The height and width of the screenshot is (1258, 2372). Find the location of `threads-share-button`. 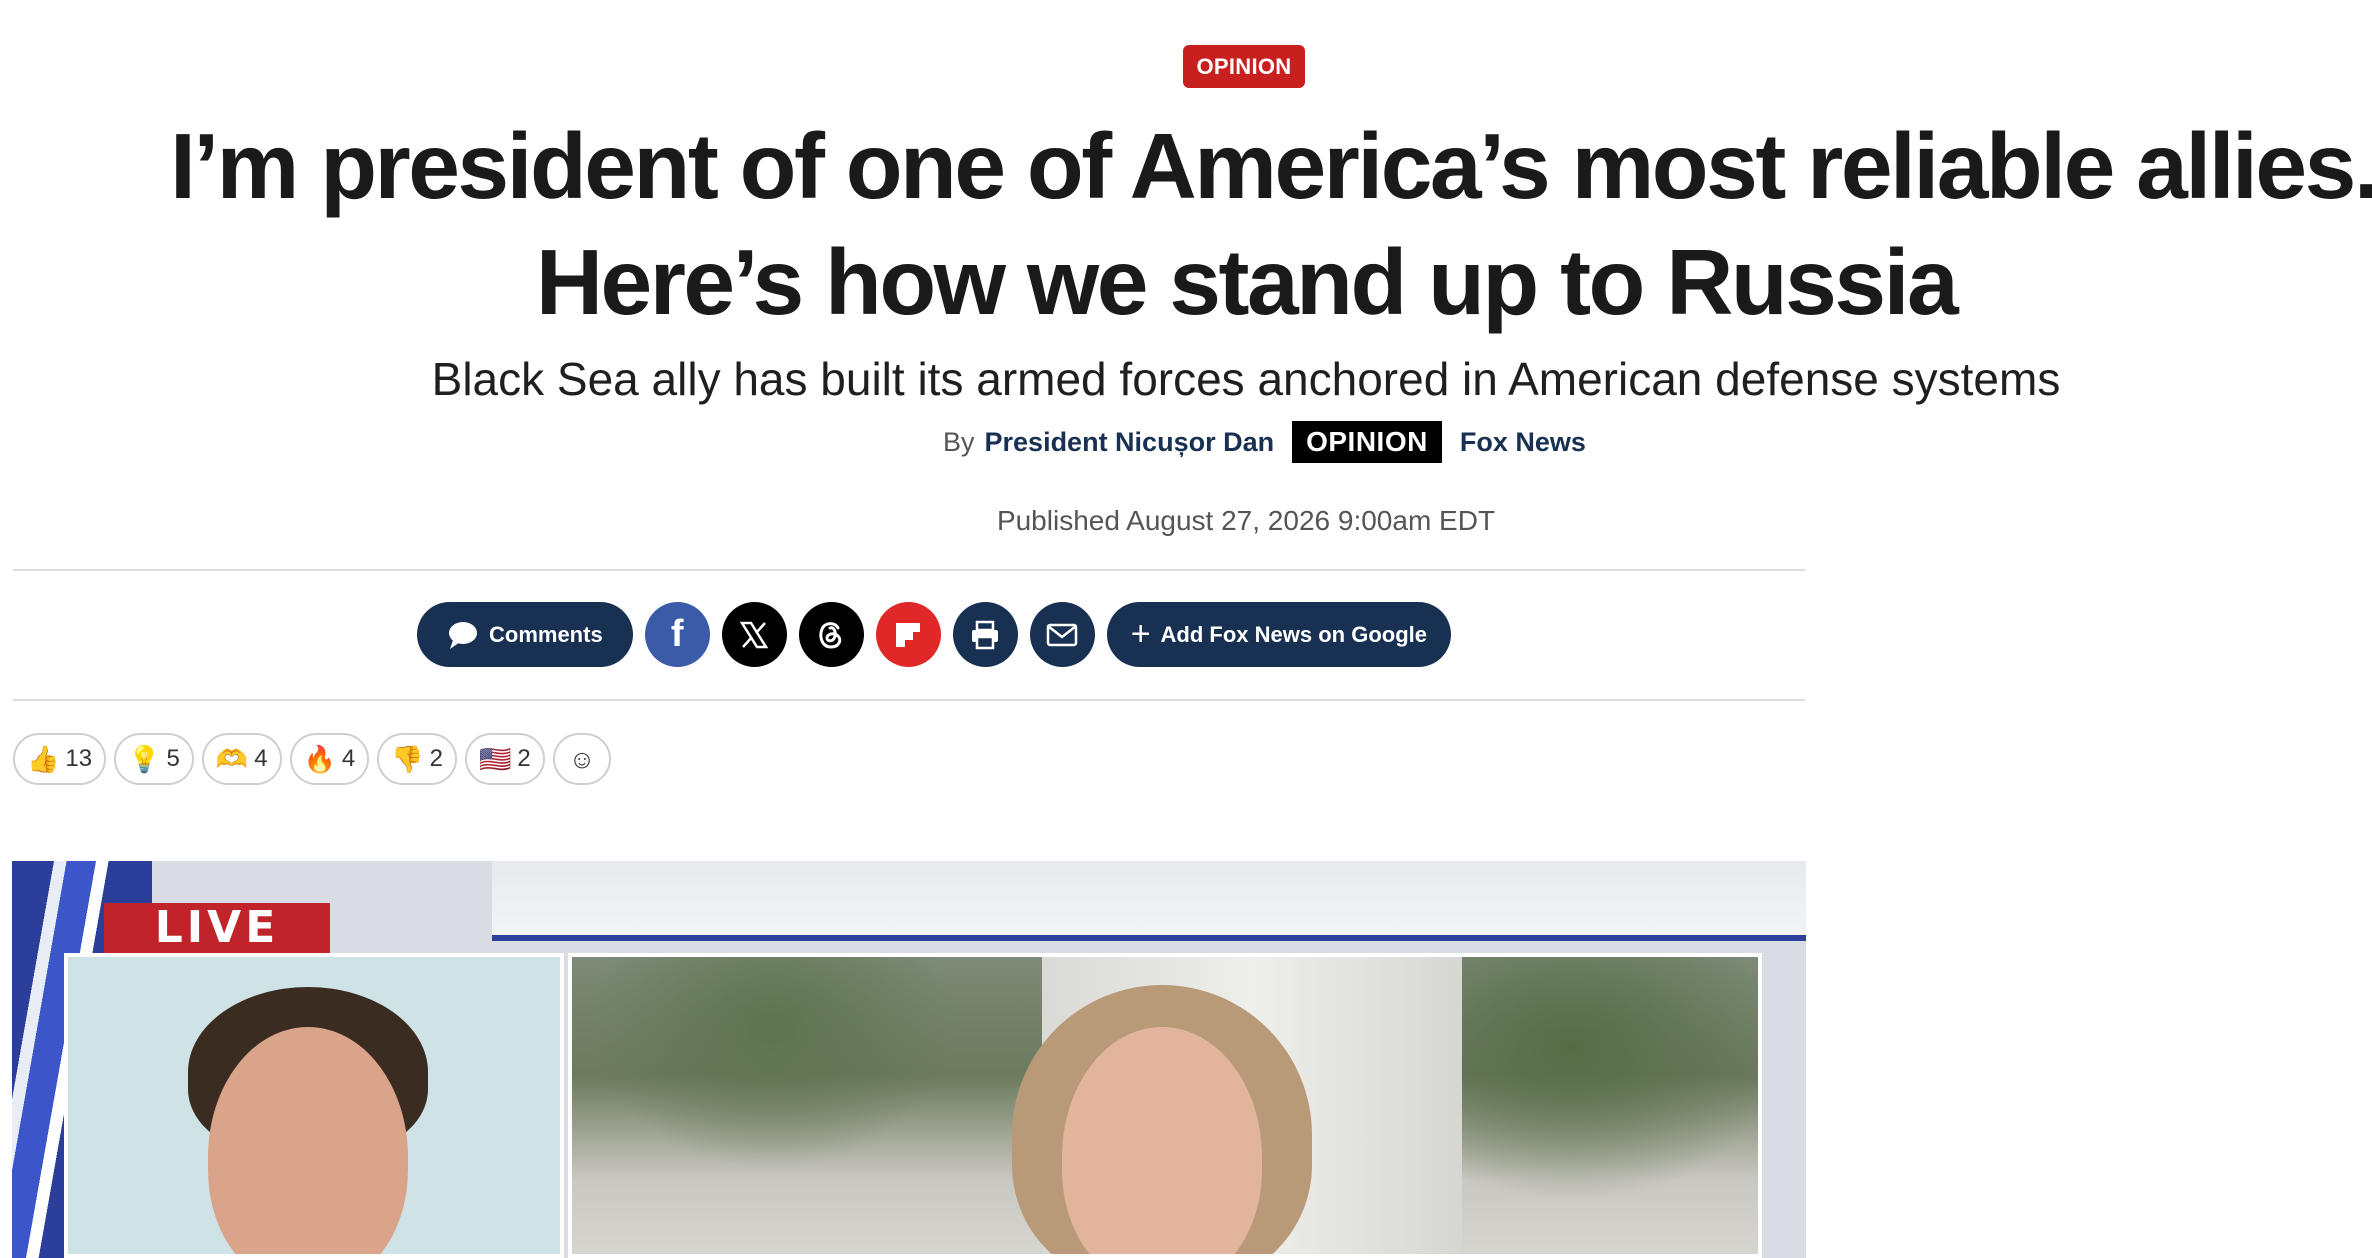

threads-share-button is located at coordinates (831, 634).